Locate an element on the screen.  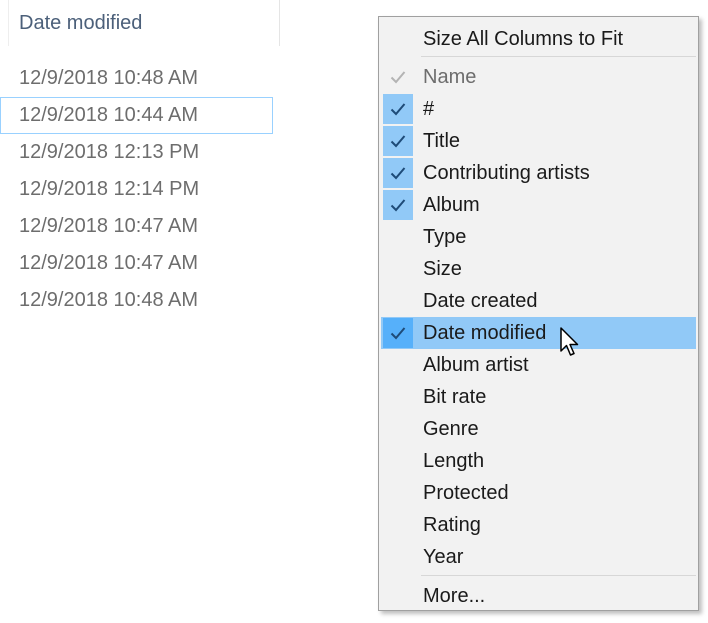
menu-item-contributing-artists: Contributing artists is located at coordinates (538, 173).